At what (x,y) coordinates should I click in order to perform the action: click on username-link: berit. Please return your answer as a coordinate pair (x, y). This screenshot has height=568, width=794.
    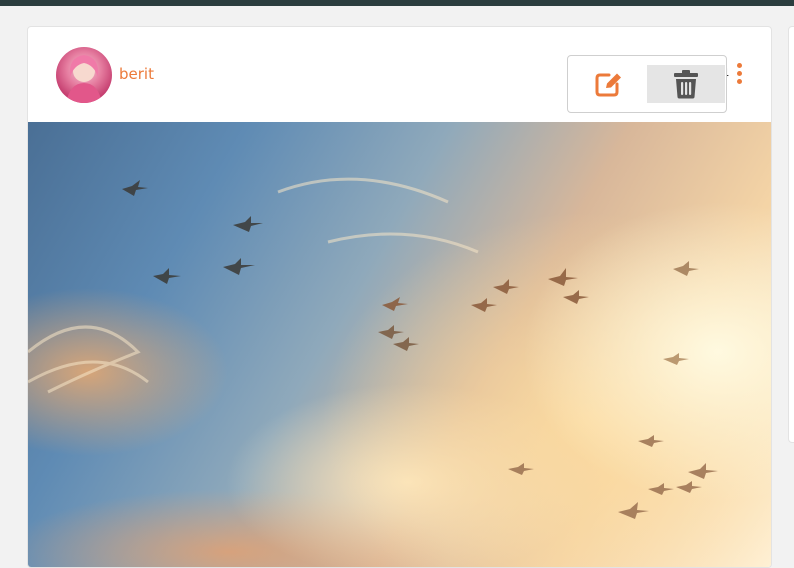
    Looking at the image, I should click on (136, 74).